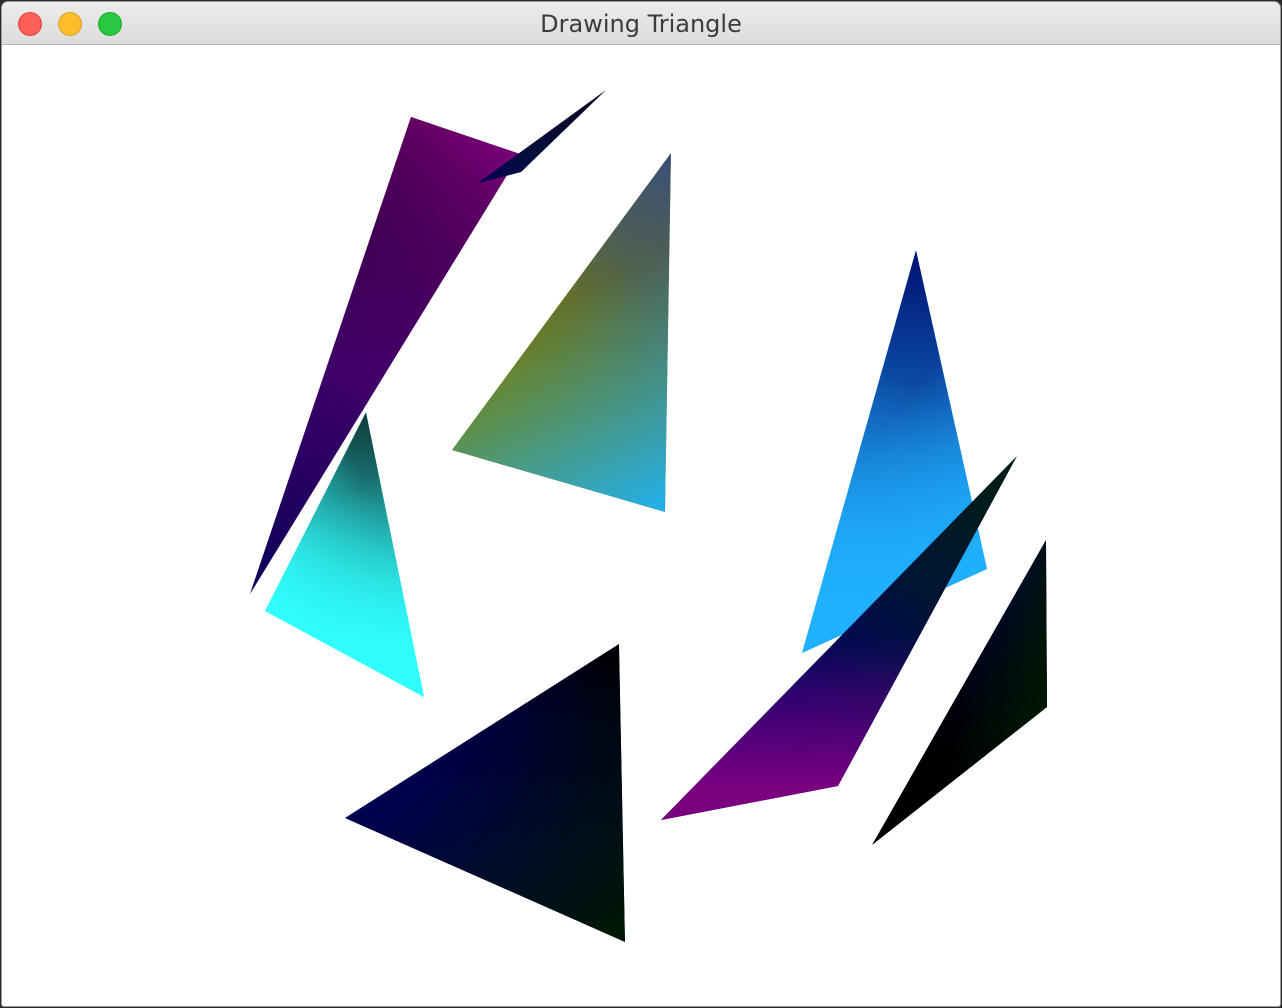 Image resolution: width=1282 pixels, height=1008 pixels. Describe the element at coordinates (542, 136) in the screenshot. I see `triangle-dark-sliver` at that location.